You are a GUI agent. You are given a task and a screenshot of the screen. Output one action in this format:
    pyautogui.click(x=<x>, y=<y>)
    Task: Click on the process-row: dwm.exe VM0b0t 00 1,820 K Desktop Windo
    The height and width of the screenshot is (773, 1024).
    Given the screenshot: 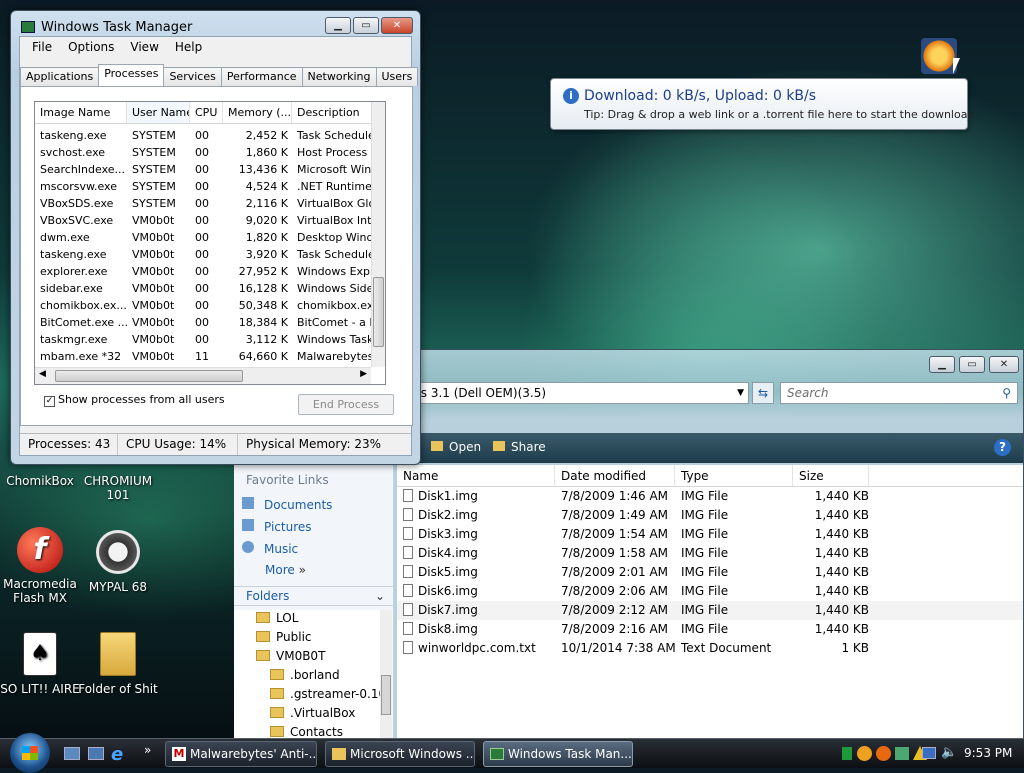 What is the action you would take?
    pyautogui.click(x=210, y=237)
    